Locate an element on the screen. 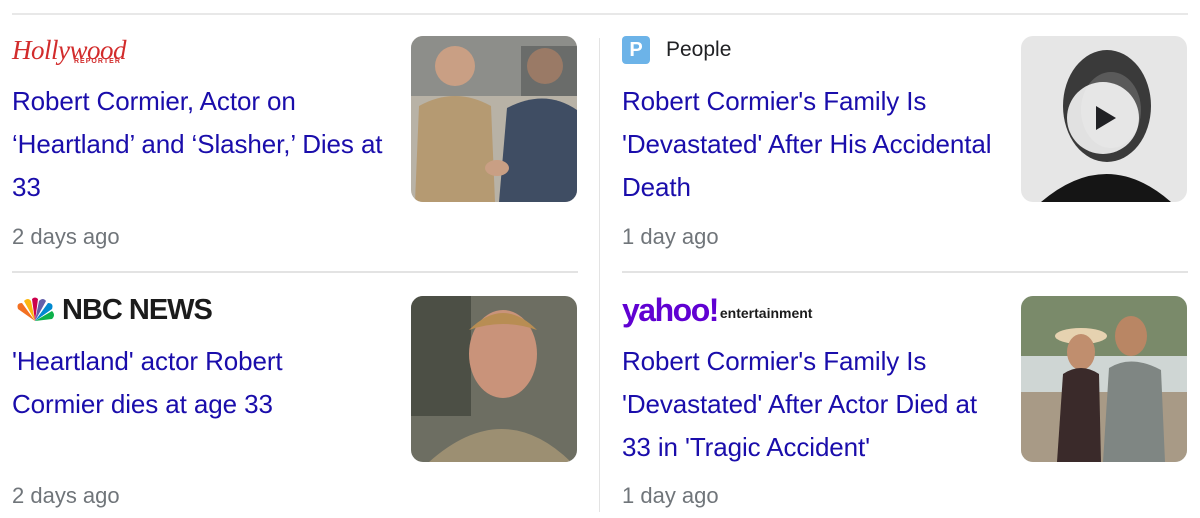  yahoo-entertainment-label: entertainment is located at coordinates (766, 313).